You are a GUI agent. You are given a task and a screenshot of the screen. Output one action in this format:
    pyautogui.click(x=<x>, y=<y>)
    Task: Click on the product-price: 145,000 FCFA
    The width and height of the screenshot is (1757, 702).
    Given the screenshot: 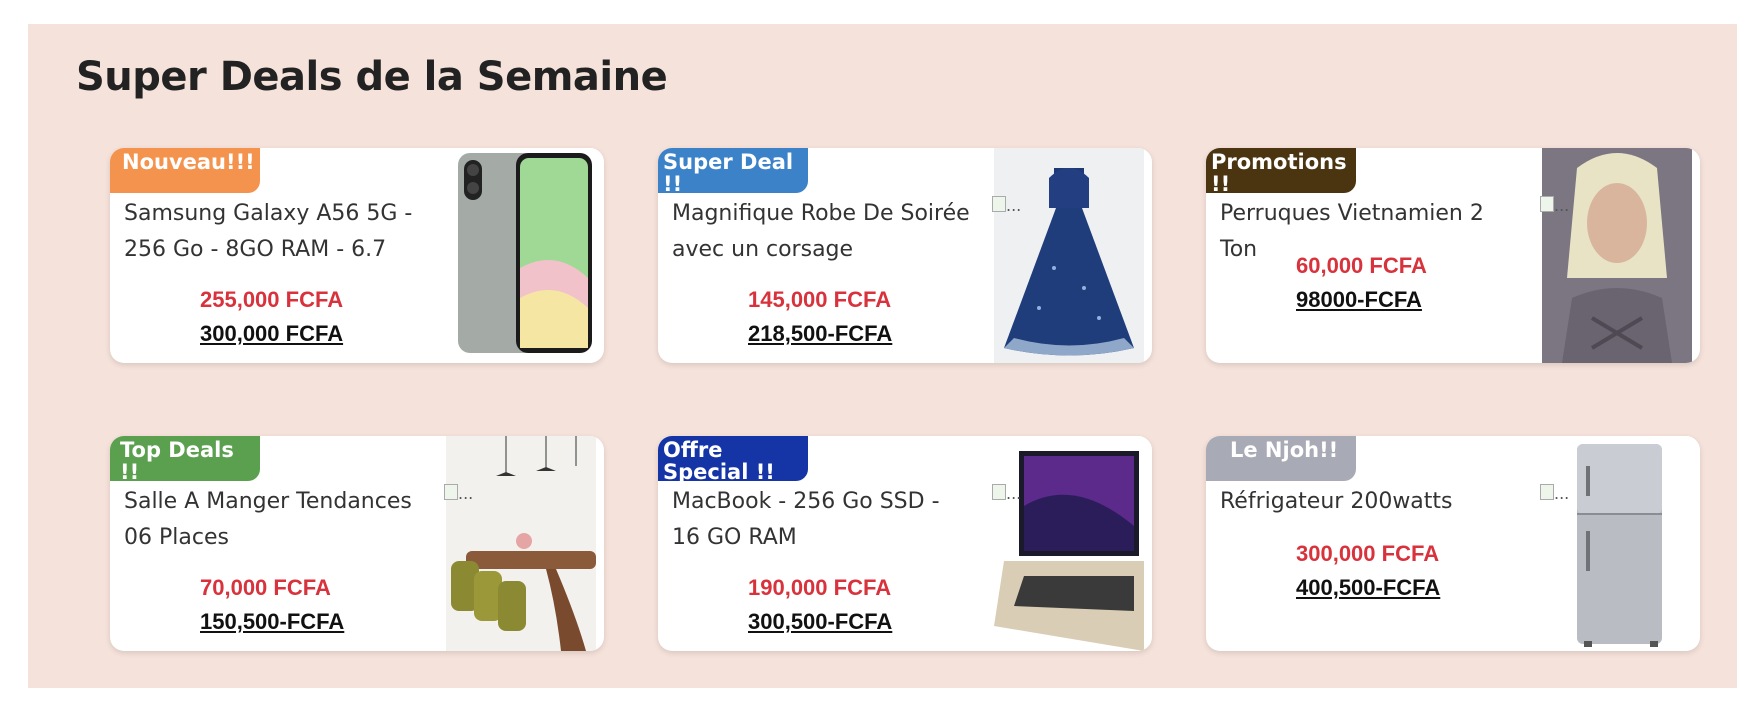 What is the action you would take?
    pyautogui.click(x=820, y=299)
    